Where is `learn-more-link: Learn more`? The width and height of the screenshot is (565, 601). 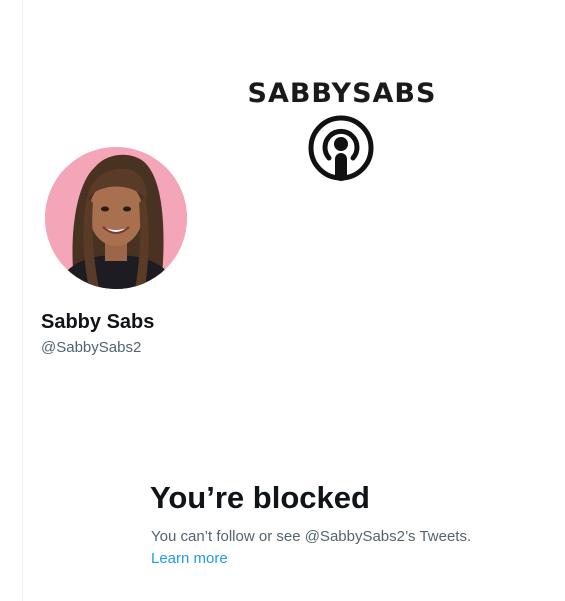
learn-more-link: Learn more is located at coordinates (189, 559).